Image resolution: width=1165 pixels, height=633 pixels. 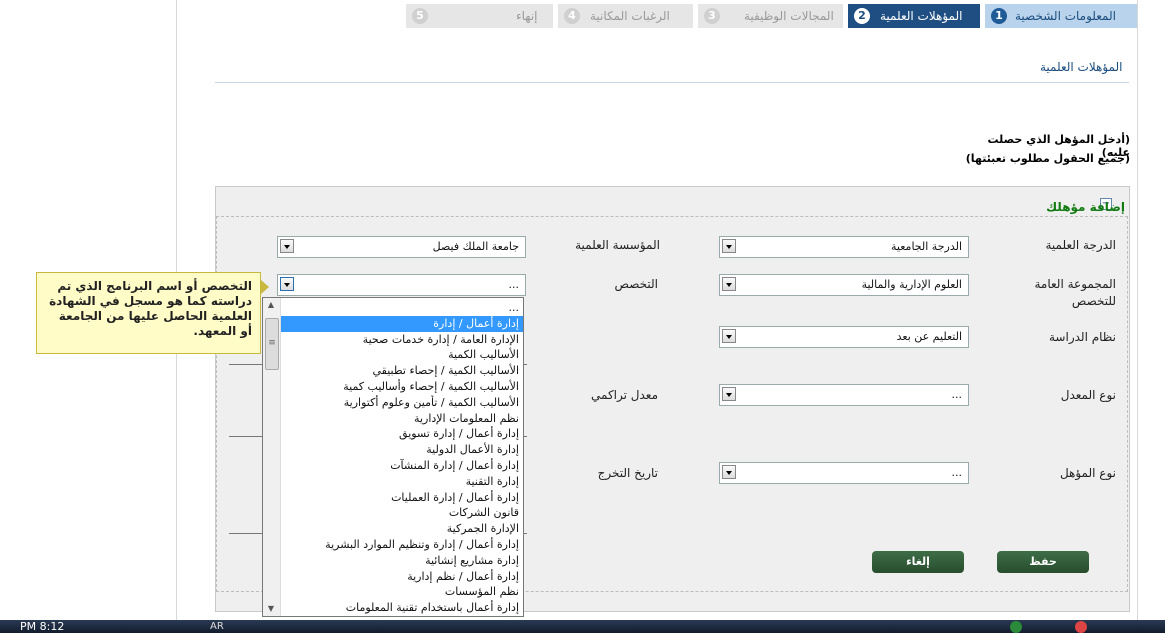 I want to click on section-divider, so click(x=672, y=82).